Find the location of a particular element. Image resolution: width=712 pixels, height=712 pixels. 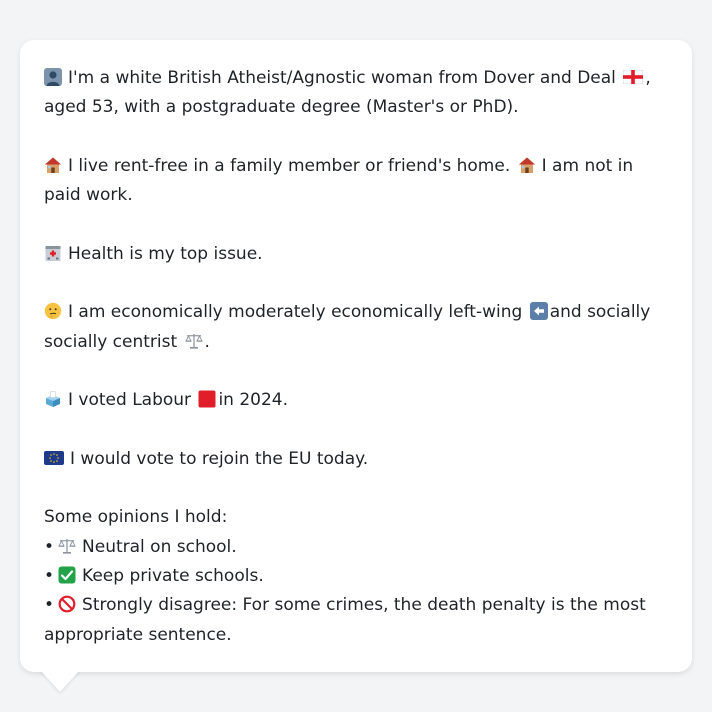

opinion-text: Keep private schools. is located at coordinates (173, 576).